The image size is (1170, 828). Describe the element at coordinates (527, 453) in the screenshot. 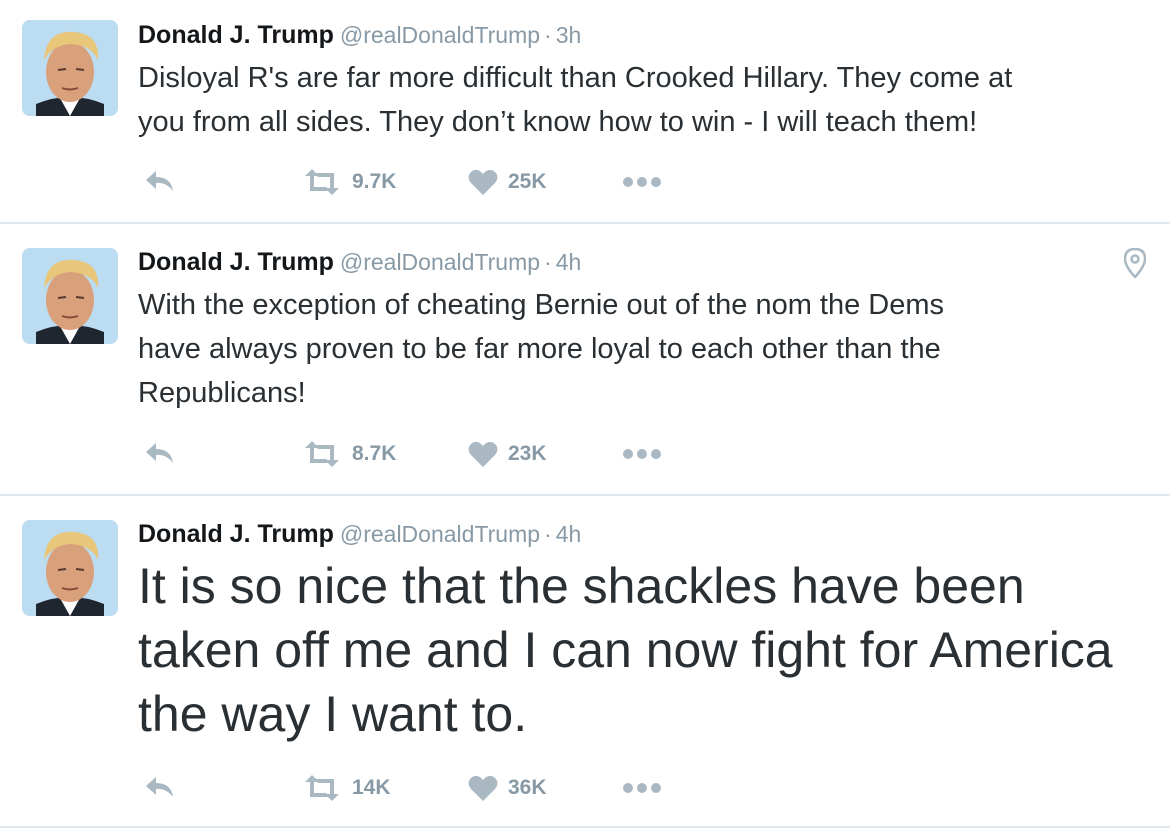

I see `like-count: 23K` at that location.